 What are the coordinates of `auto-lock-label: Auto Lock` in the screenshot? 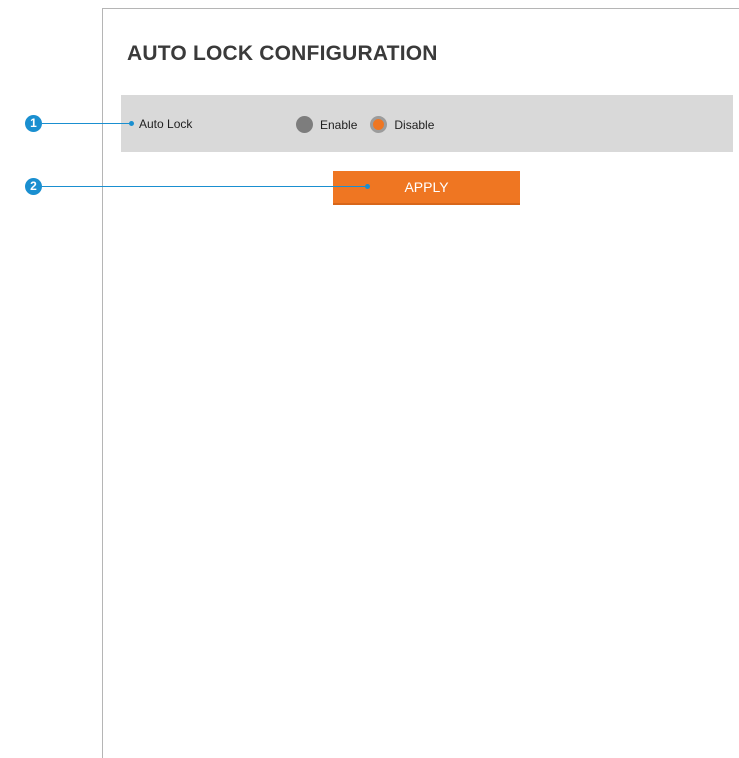 It's located at (166, 124).